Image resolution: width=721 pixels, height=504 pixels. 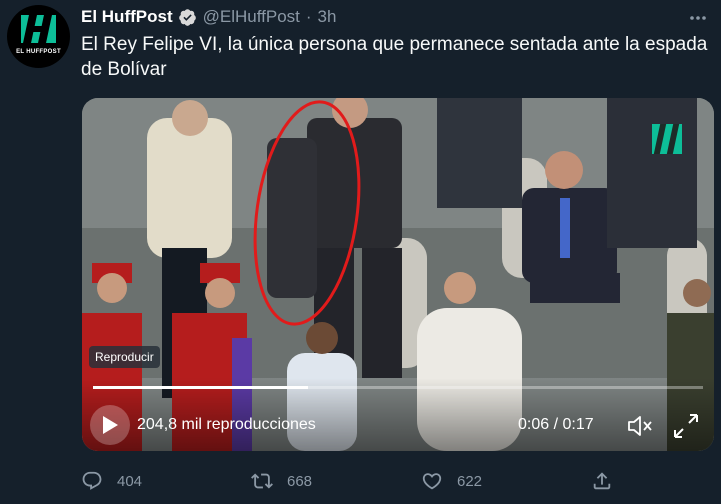 I want to click on fullscreen-button, so click(x=686, y=428).